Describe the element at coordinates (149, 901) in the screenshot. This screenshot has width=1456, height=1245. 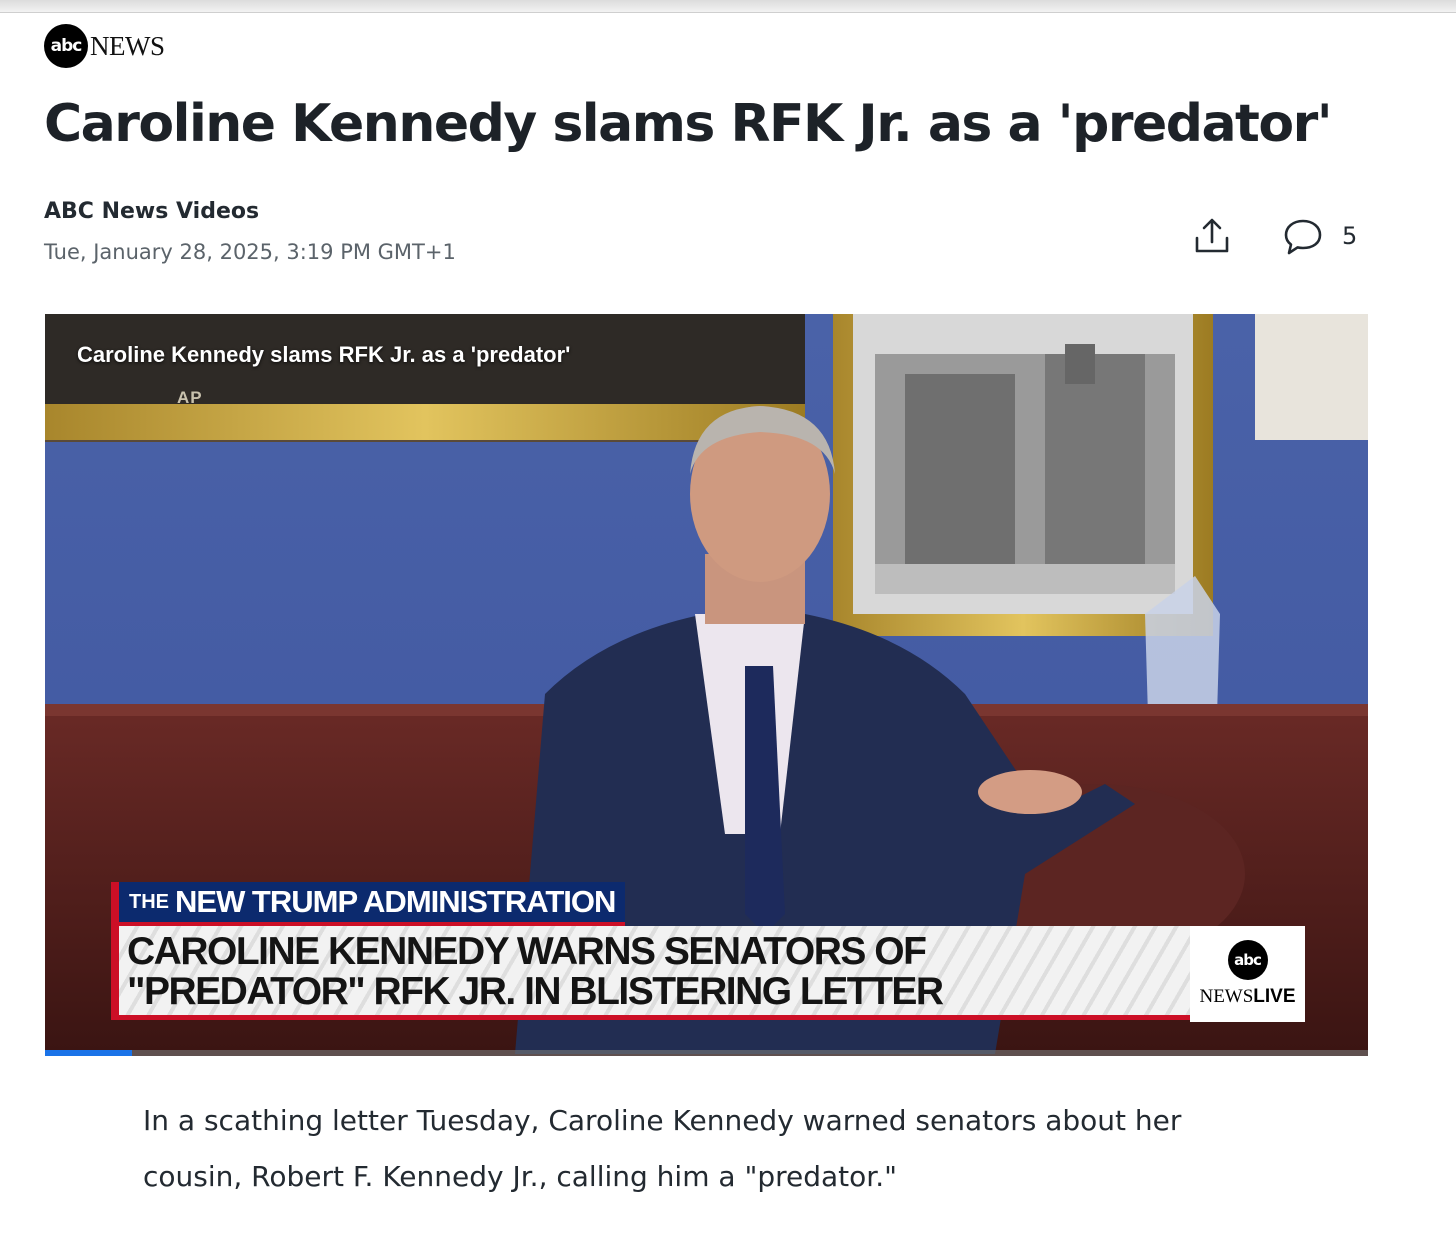
I see `kicker-small-text: THE` at that location.